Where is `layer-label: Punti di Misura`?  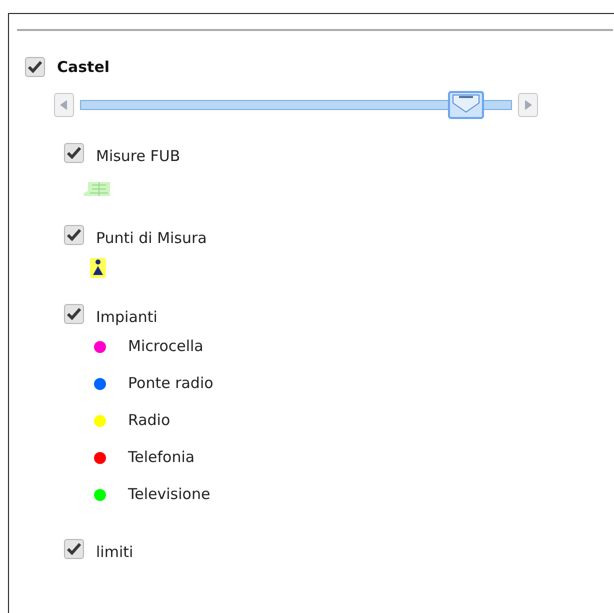 layer-label: Punti di Misura is located at coordinates (151, 238).